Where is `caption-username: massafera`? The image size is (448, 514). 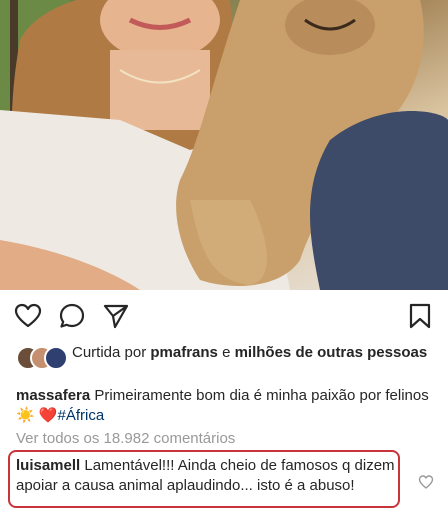
caption-username: massafera is located at coordinates (53, 395).